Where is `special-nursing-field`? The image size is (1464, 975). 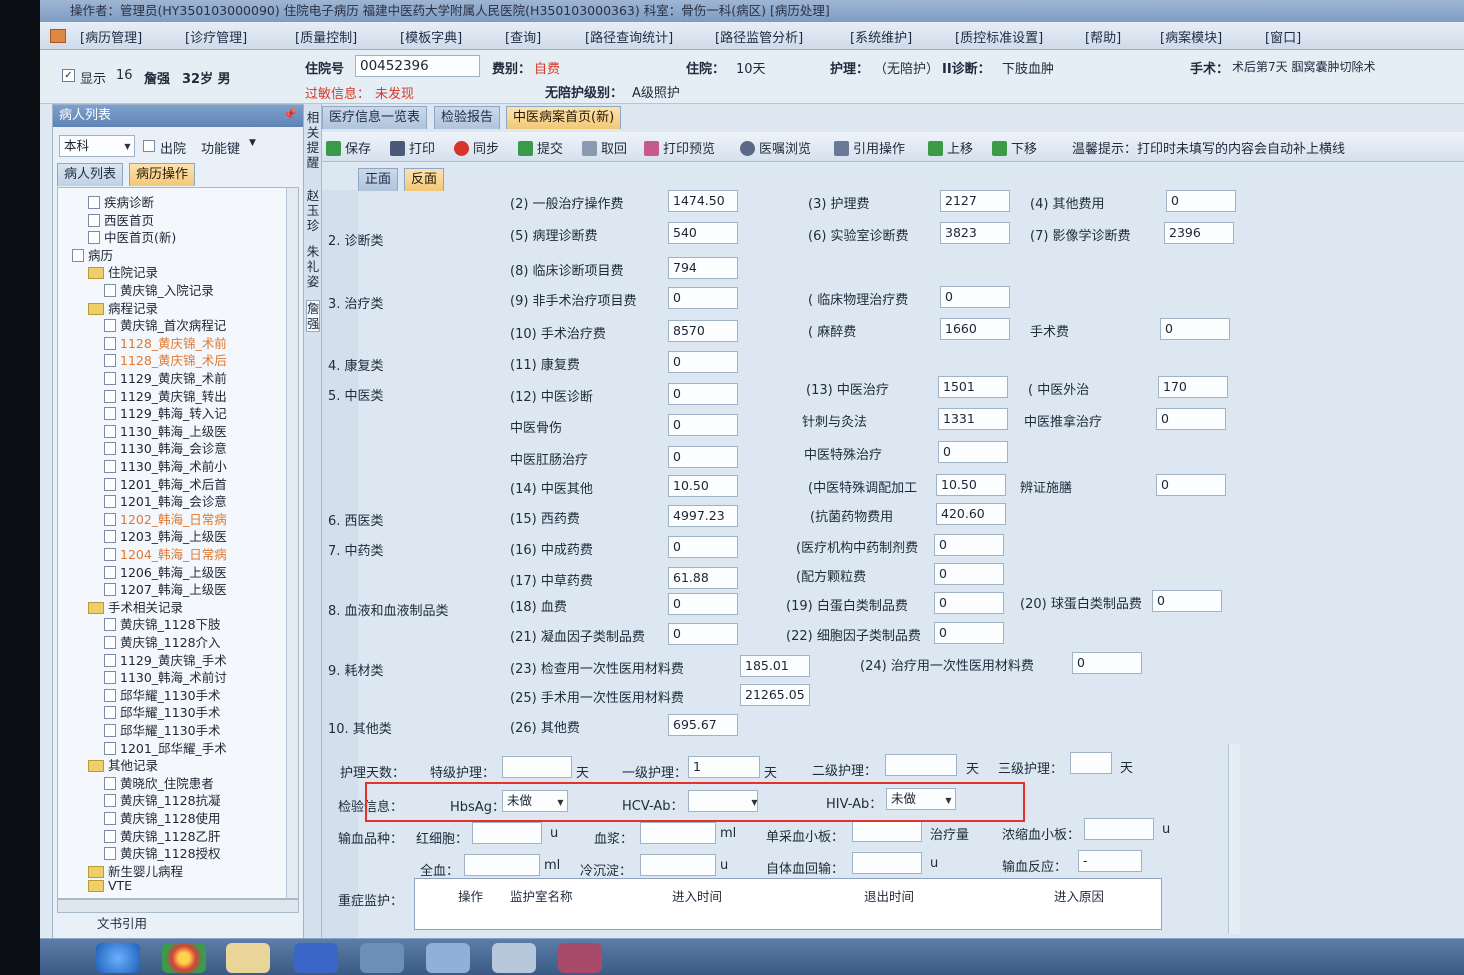
special-nursing-field is located at coordinates (537, 767).